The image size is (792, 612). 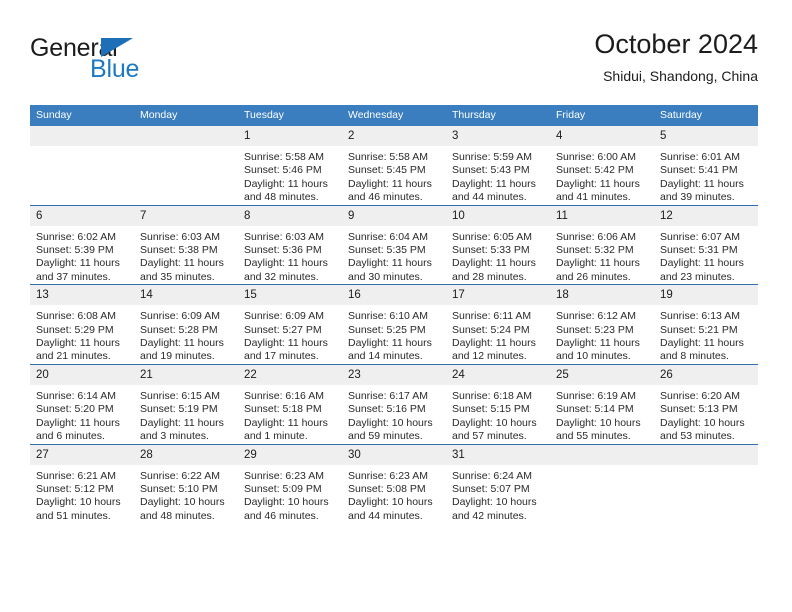 What do you see at coordinates (602, 295) in the screenshot?
I see `day-number: 18` at bounding box center [602, 295].